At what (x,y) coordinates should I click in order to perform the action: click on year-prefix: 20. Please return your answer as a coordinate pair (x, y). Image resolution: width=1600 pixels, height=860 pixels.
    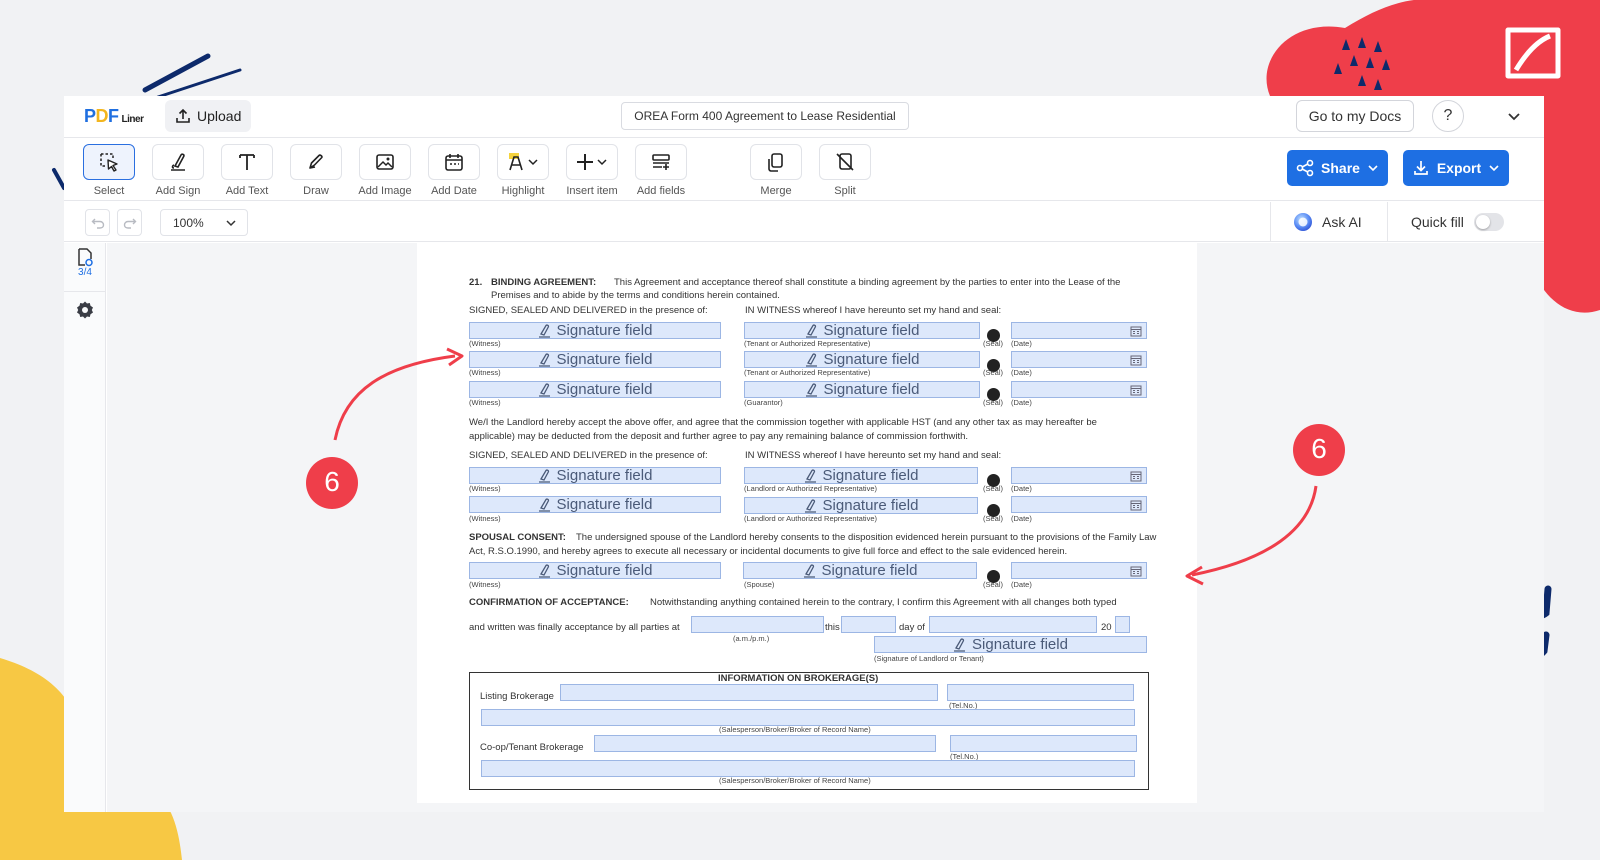
    Looking at the image, I should click on (1106, 627).